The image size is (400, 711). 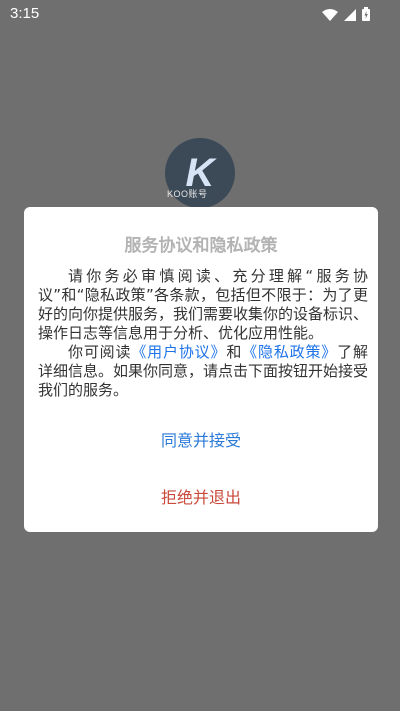 What do you see at coordinates (366, 15) in the screenshot?
I see `battery-icon` at bounding box center [366, 15].